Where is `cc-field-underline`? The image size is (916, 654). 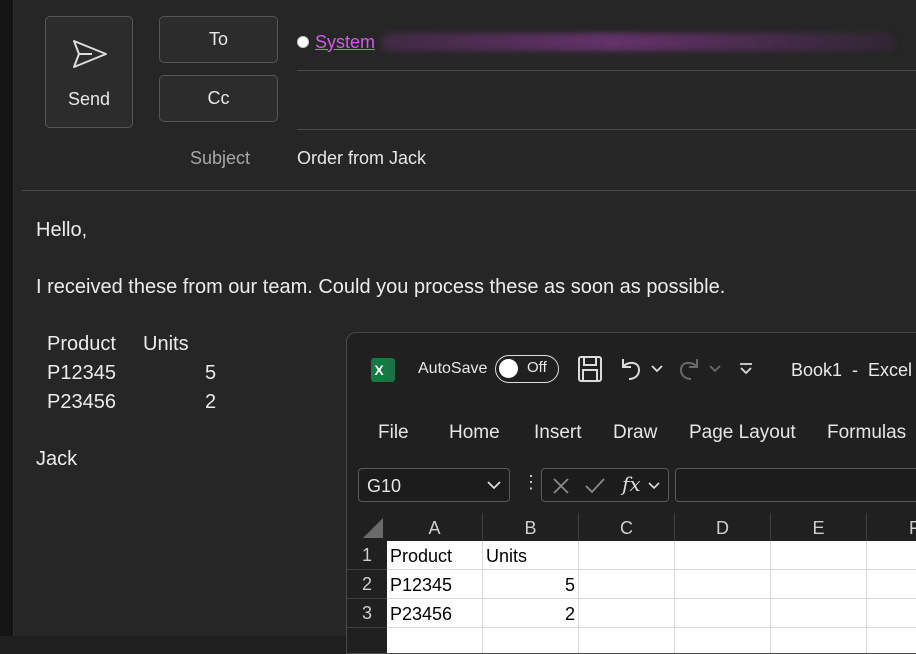 cc-field-underline is located at coordinates (606, 129).